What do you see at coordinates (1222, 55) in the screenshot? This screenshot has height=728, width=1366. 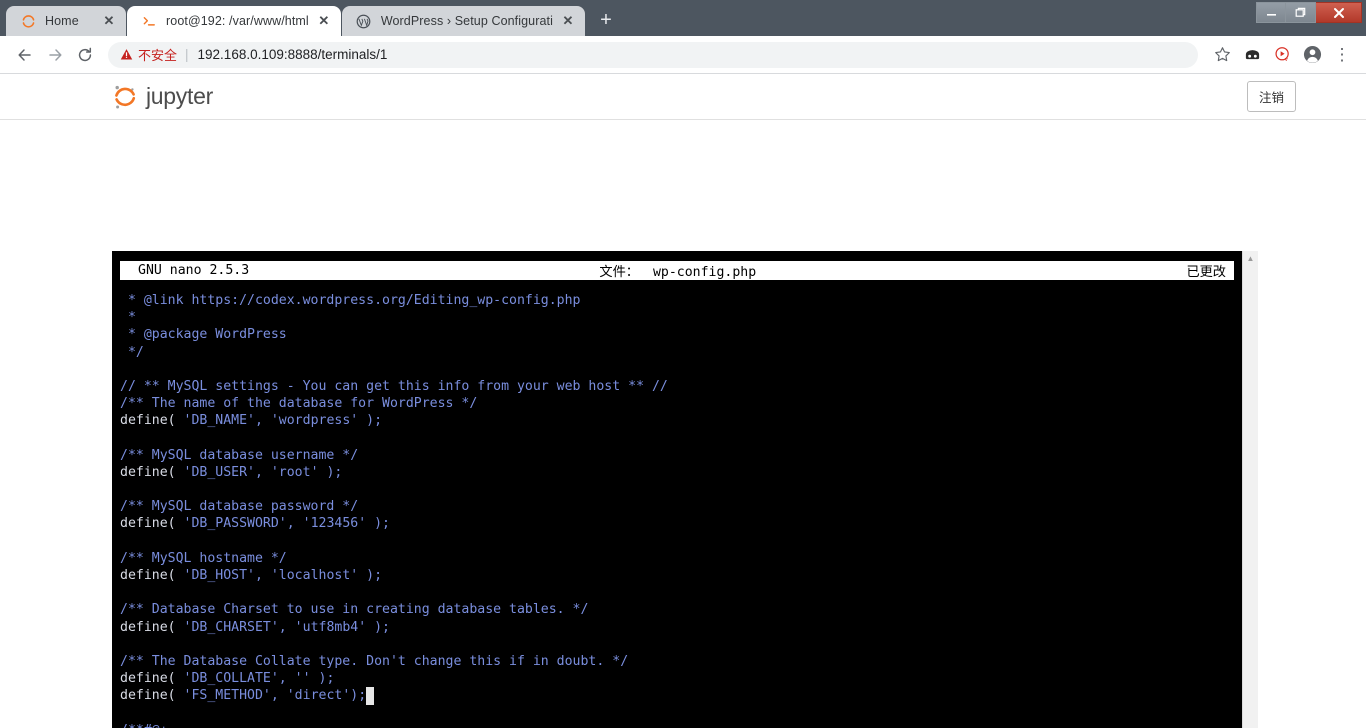 I see `bookmark-star-icon` at bounding box center [1222, 55].